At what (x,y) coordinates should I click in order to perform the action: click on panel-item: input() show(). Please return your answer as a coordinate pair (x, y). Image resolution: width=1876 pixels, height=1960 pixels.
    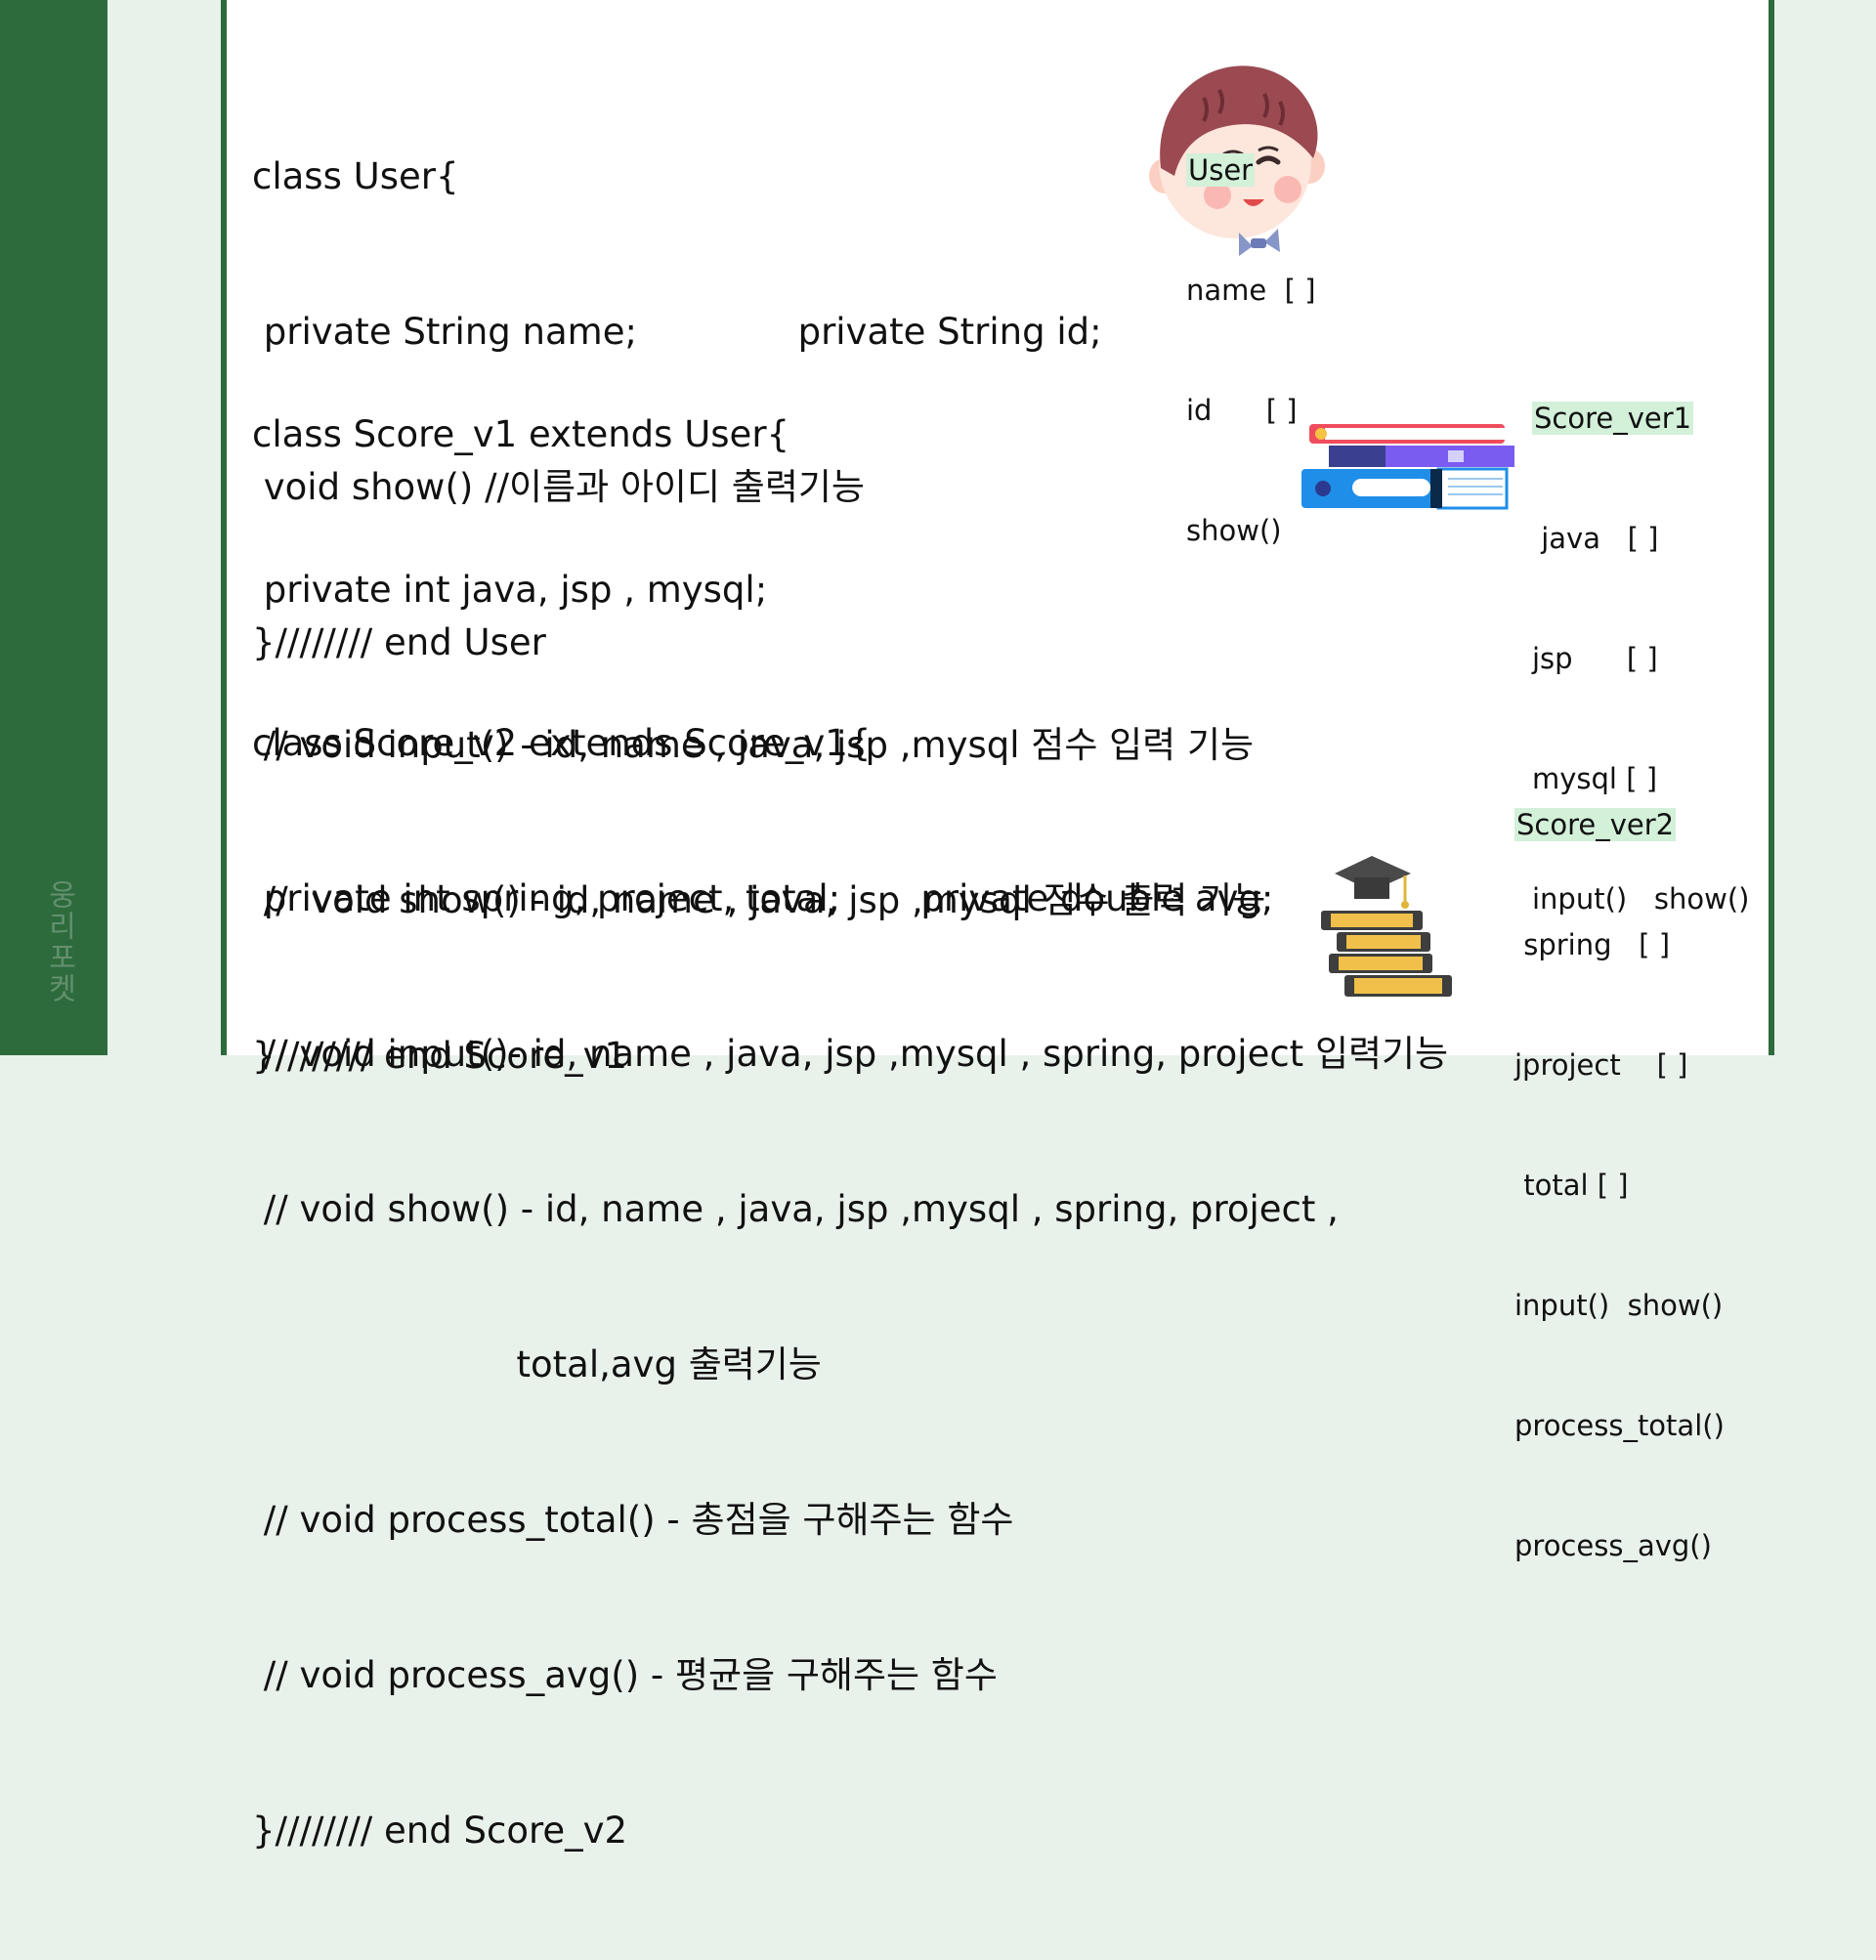
    Looking at the image, I should click on (1619, 1305).